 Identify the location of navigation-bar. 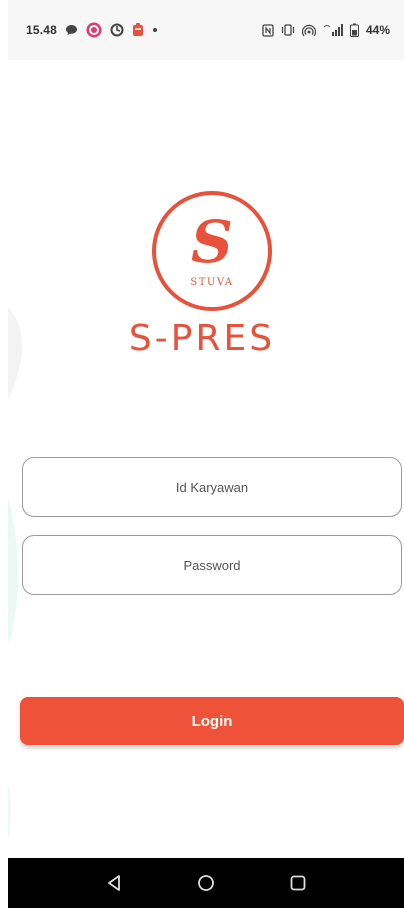
(206, 883).